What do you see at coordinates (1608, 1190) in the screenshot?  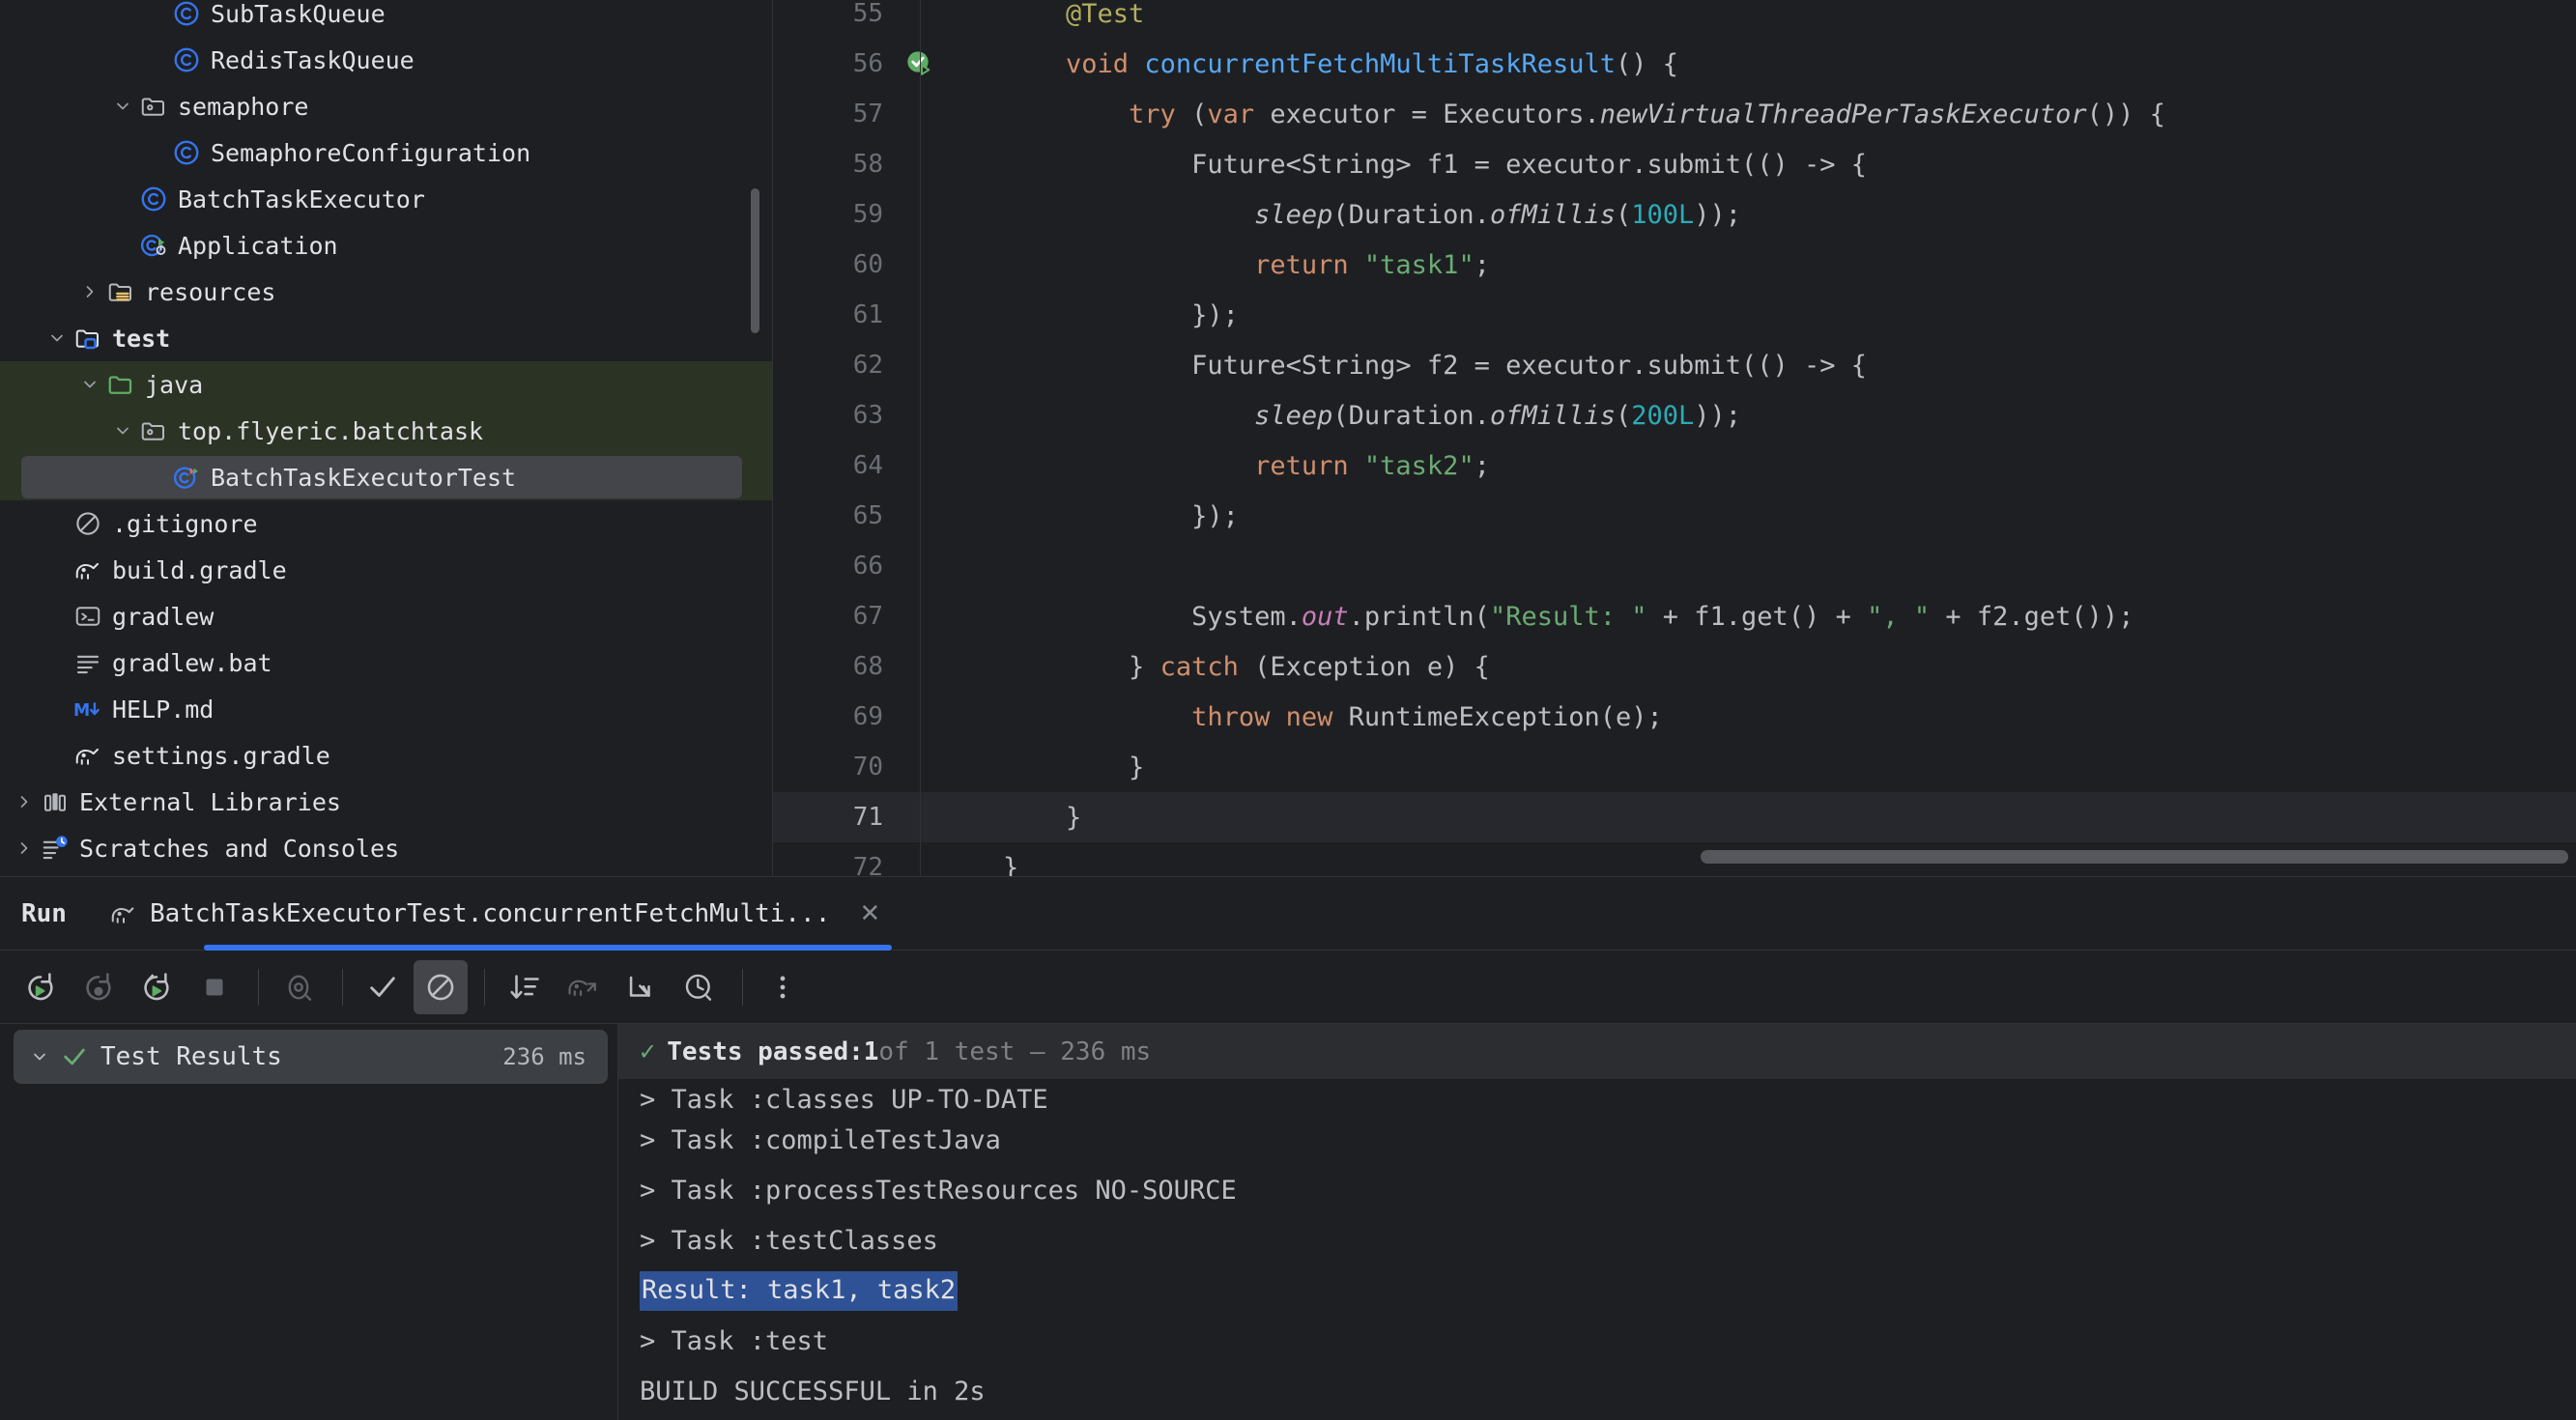 I see `console-line: > Task :processTestResources NO-SOURCE` at bounding box center [1608, 1190].